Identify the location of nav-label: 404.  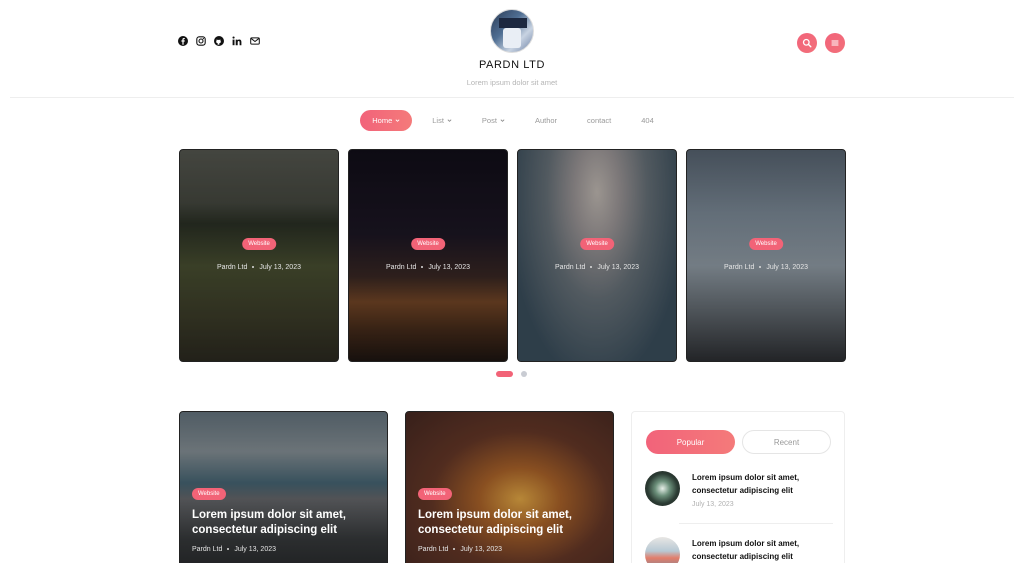
(647, 120).